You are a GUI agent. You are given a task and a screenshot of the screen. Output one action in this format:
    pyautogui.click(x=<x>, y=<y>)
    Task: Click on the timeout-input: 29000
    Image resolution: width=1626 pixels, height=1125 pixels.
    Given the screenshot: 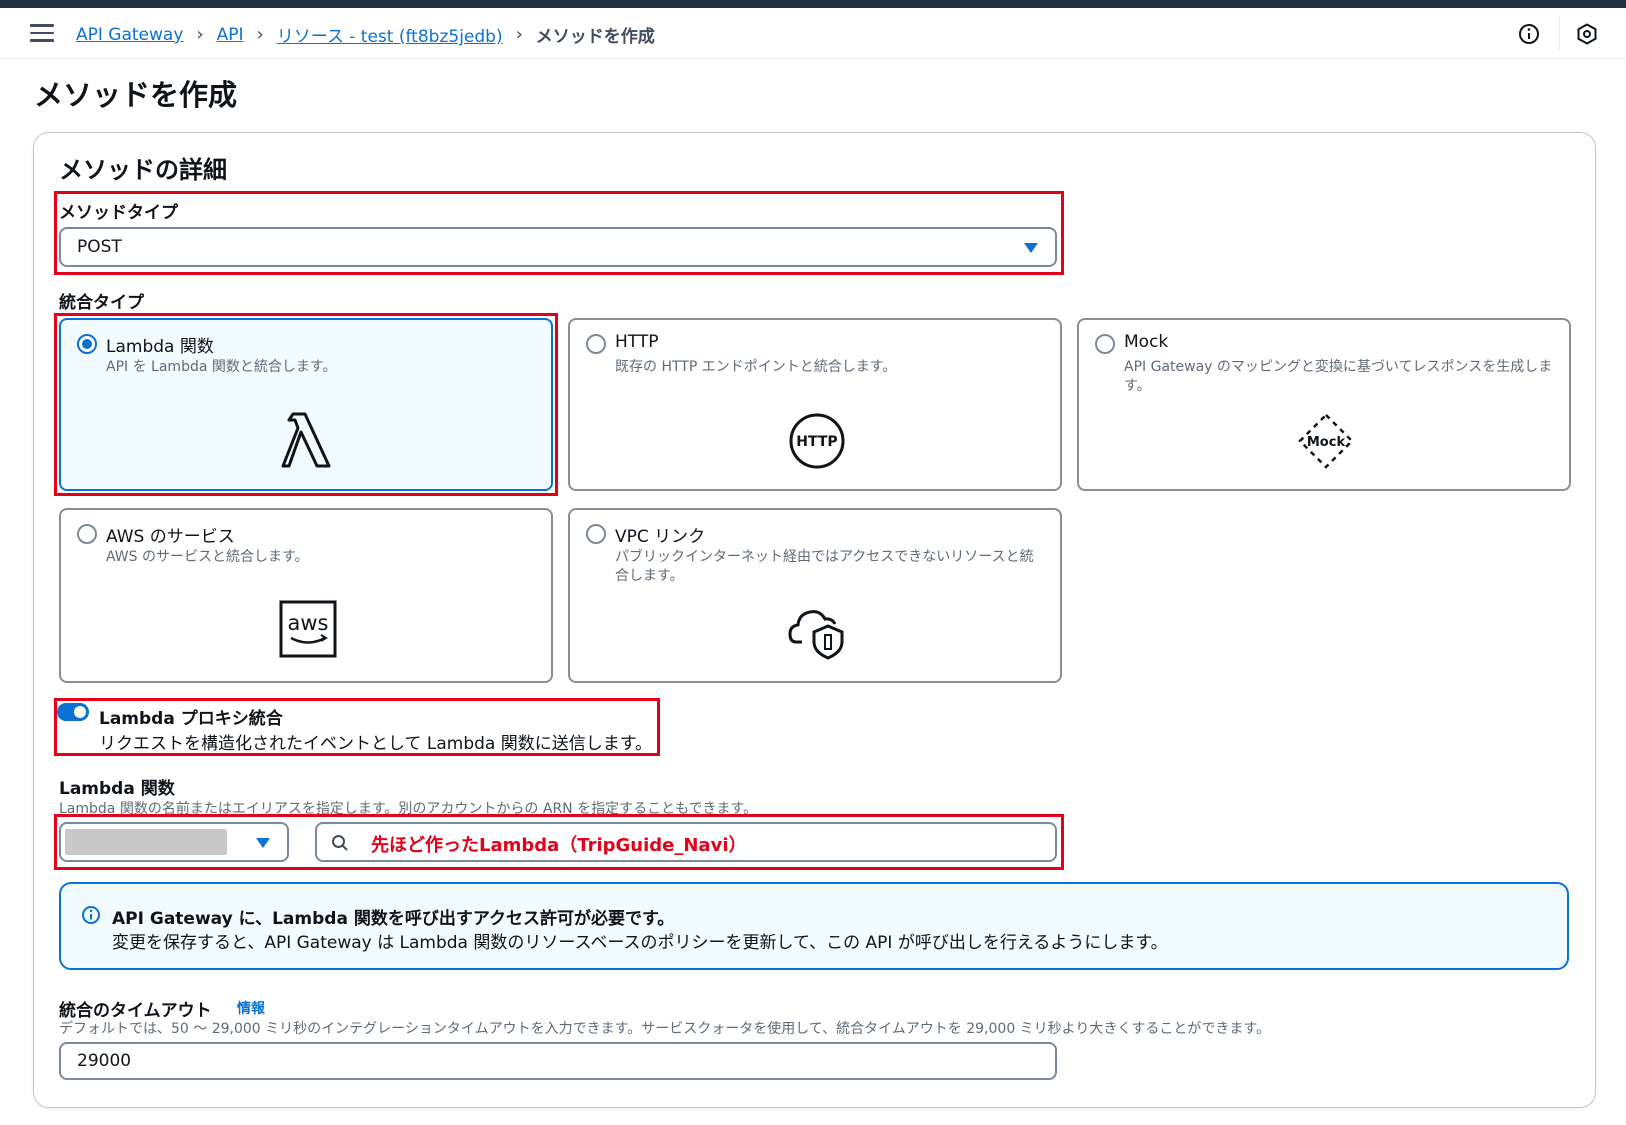 What is the action you would take?
    pyautogui.click(x=558, y=1061)
    